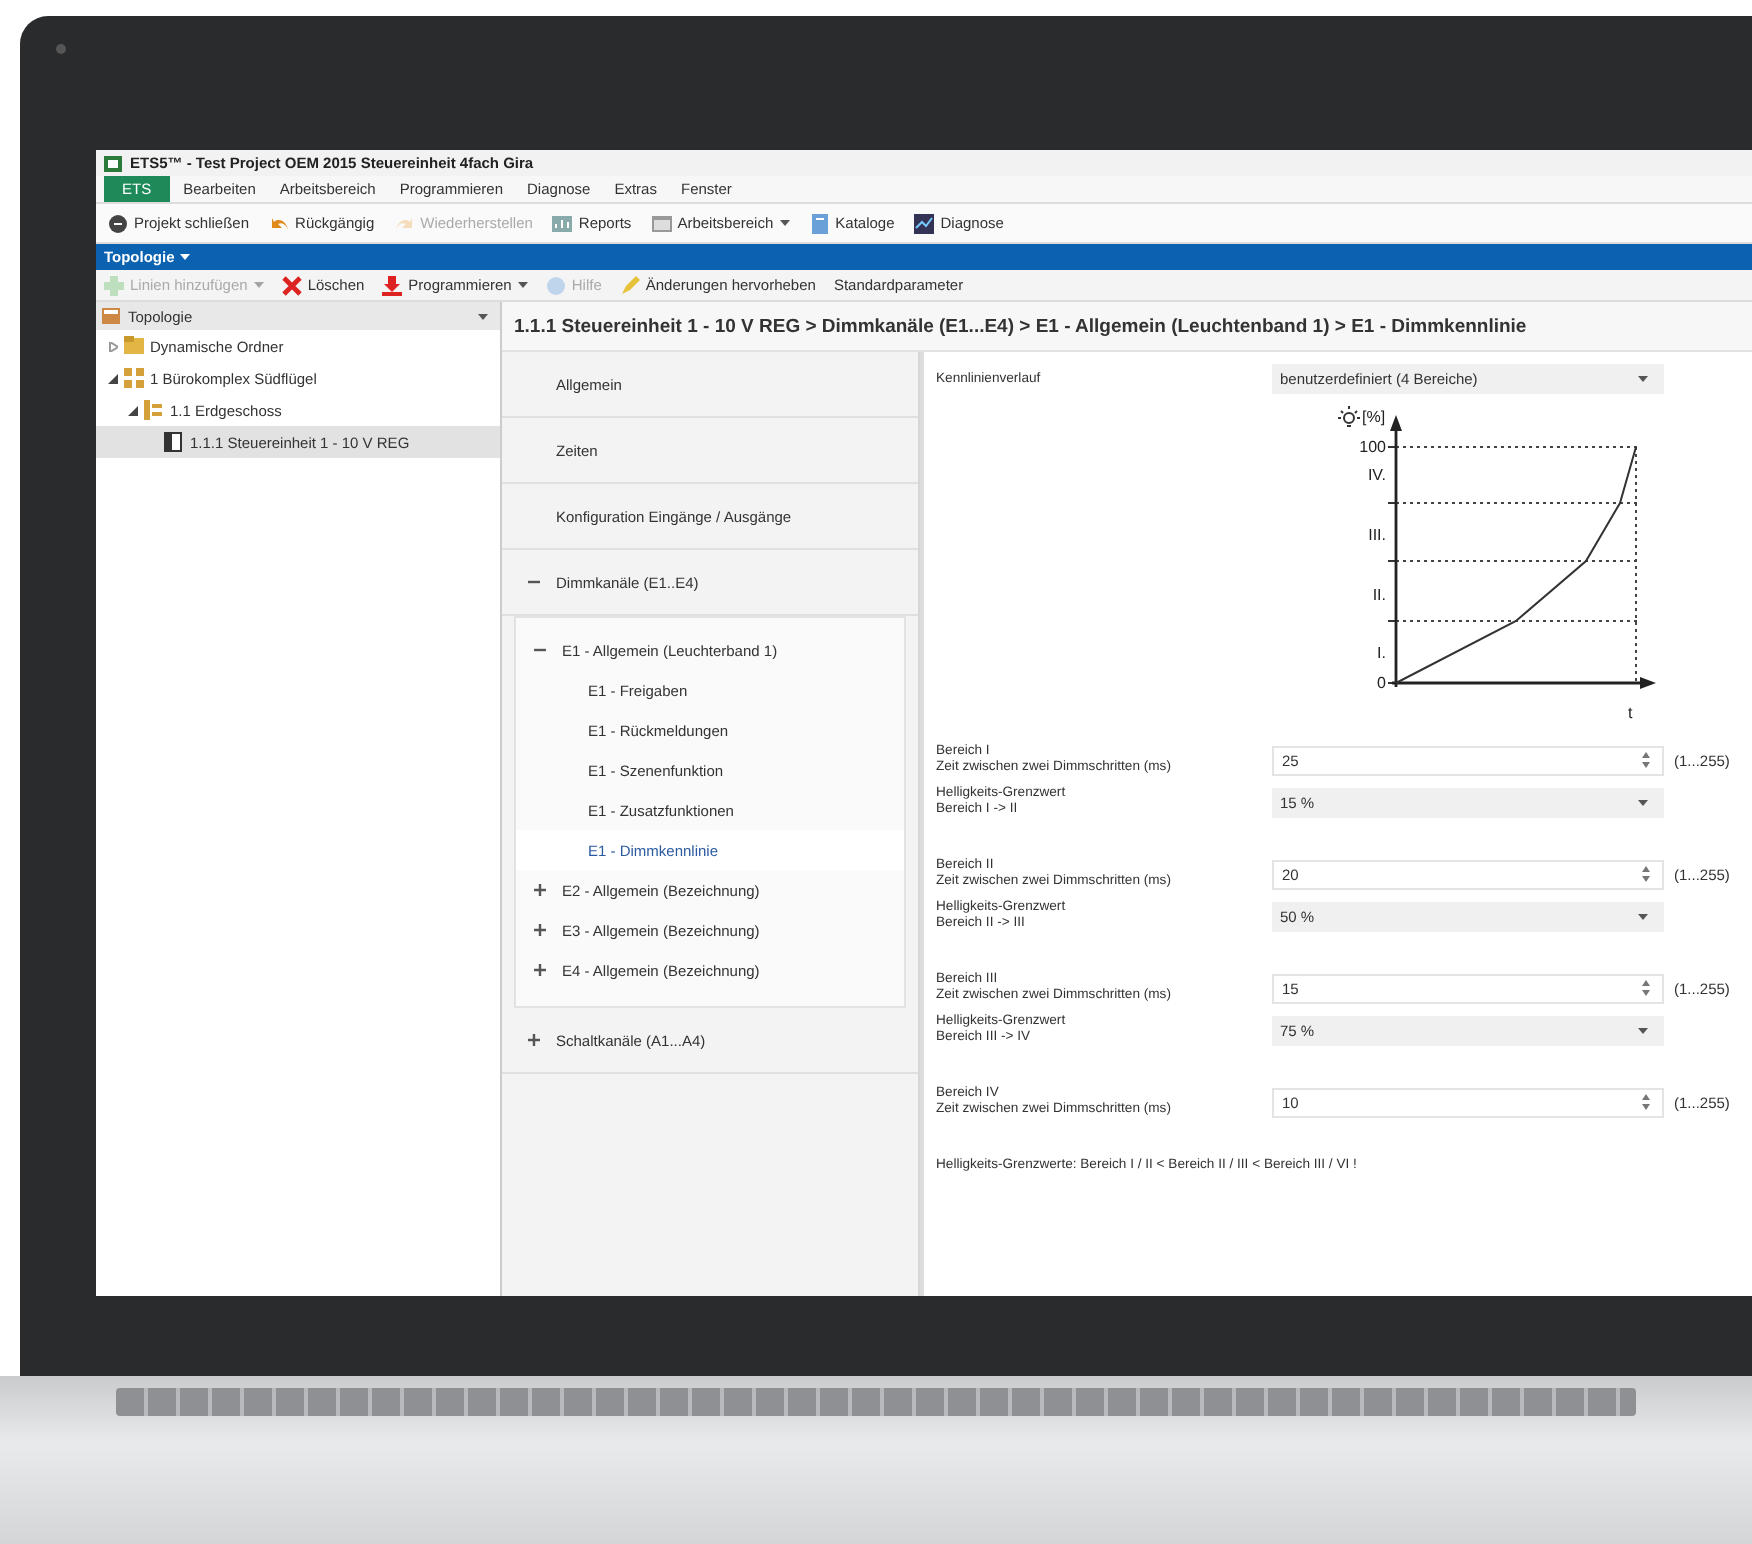 The height and width of the screenshot is (1544, 1752). I want to click on device-icon, so click(174, 442).